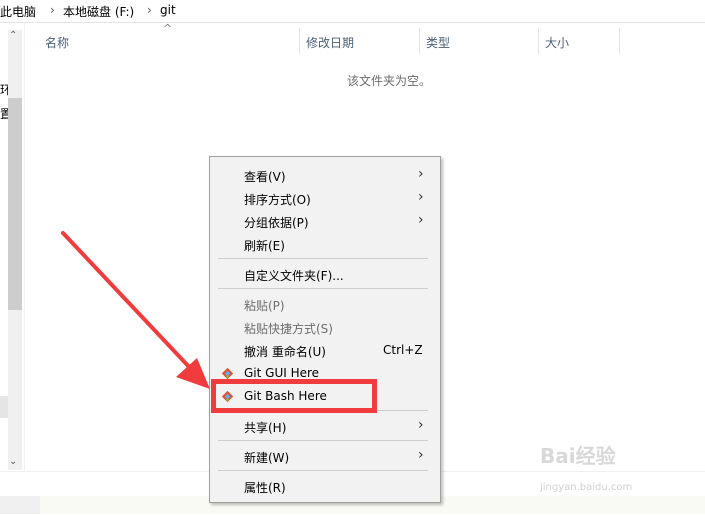 Image resolution: width=705 pixels, height=515 pixels. I want to click on annotation-arrow, so click(135, 310).